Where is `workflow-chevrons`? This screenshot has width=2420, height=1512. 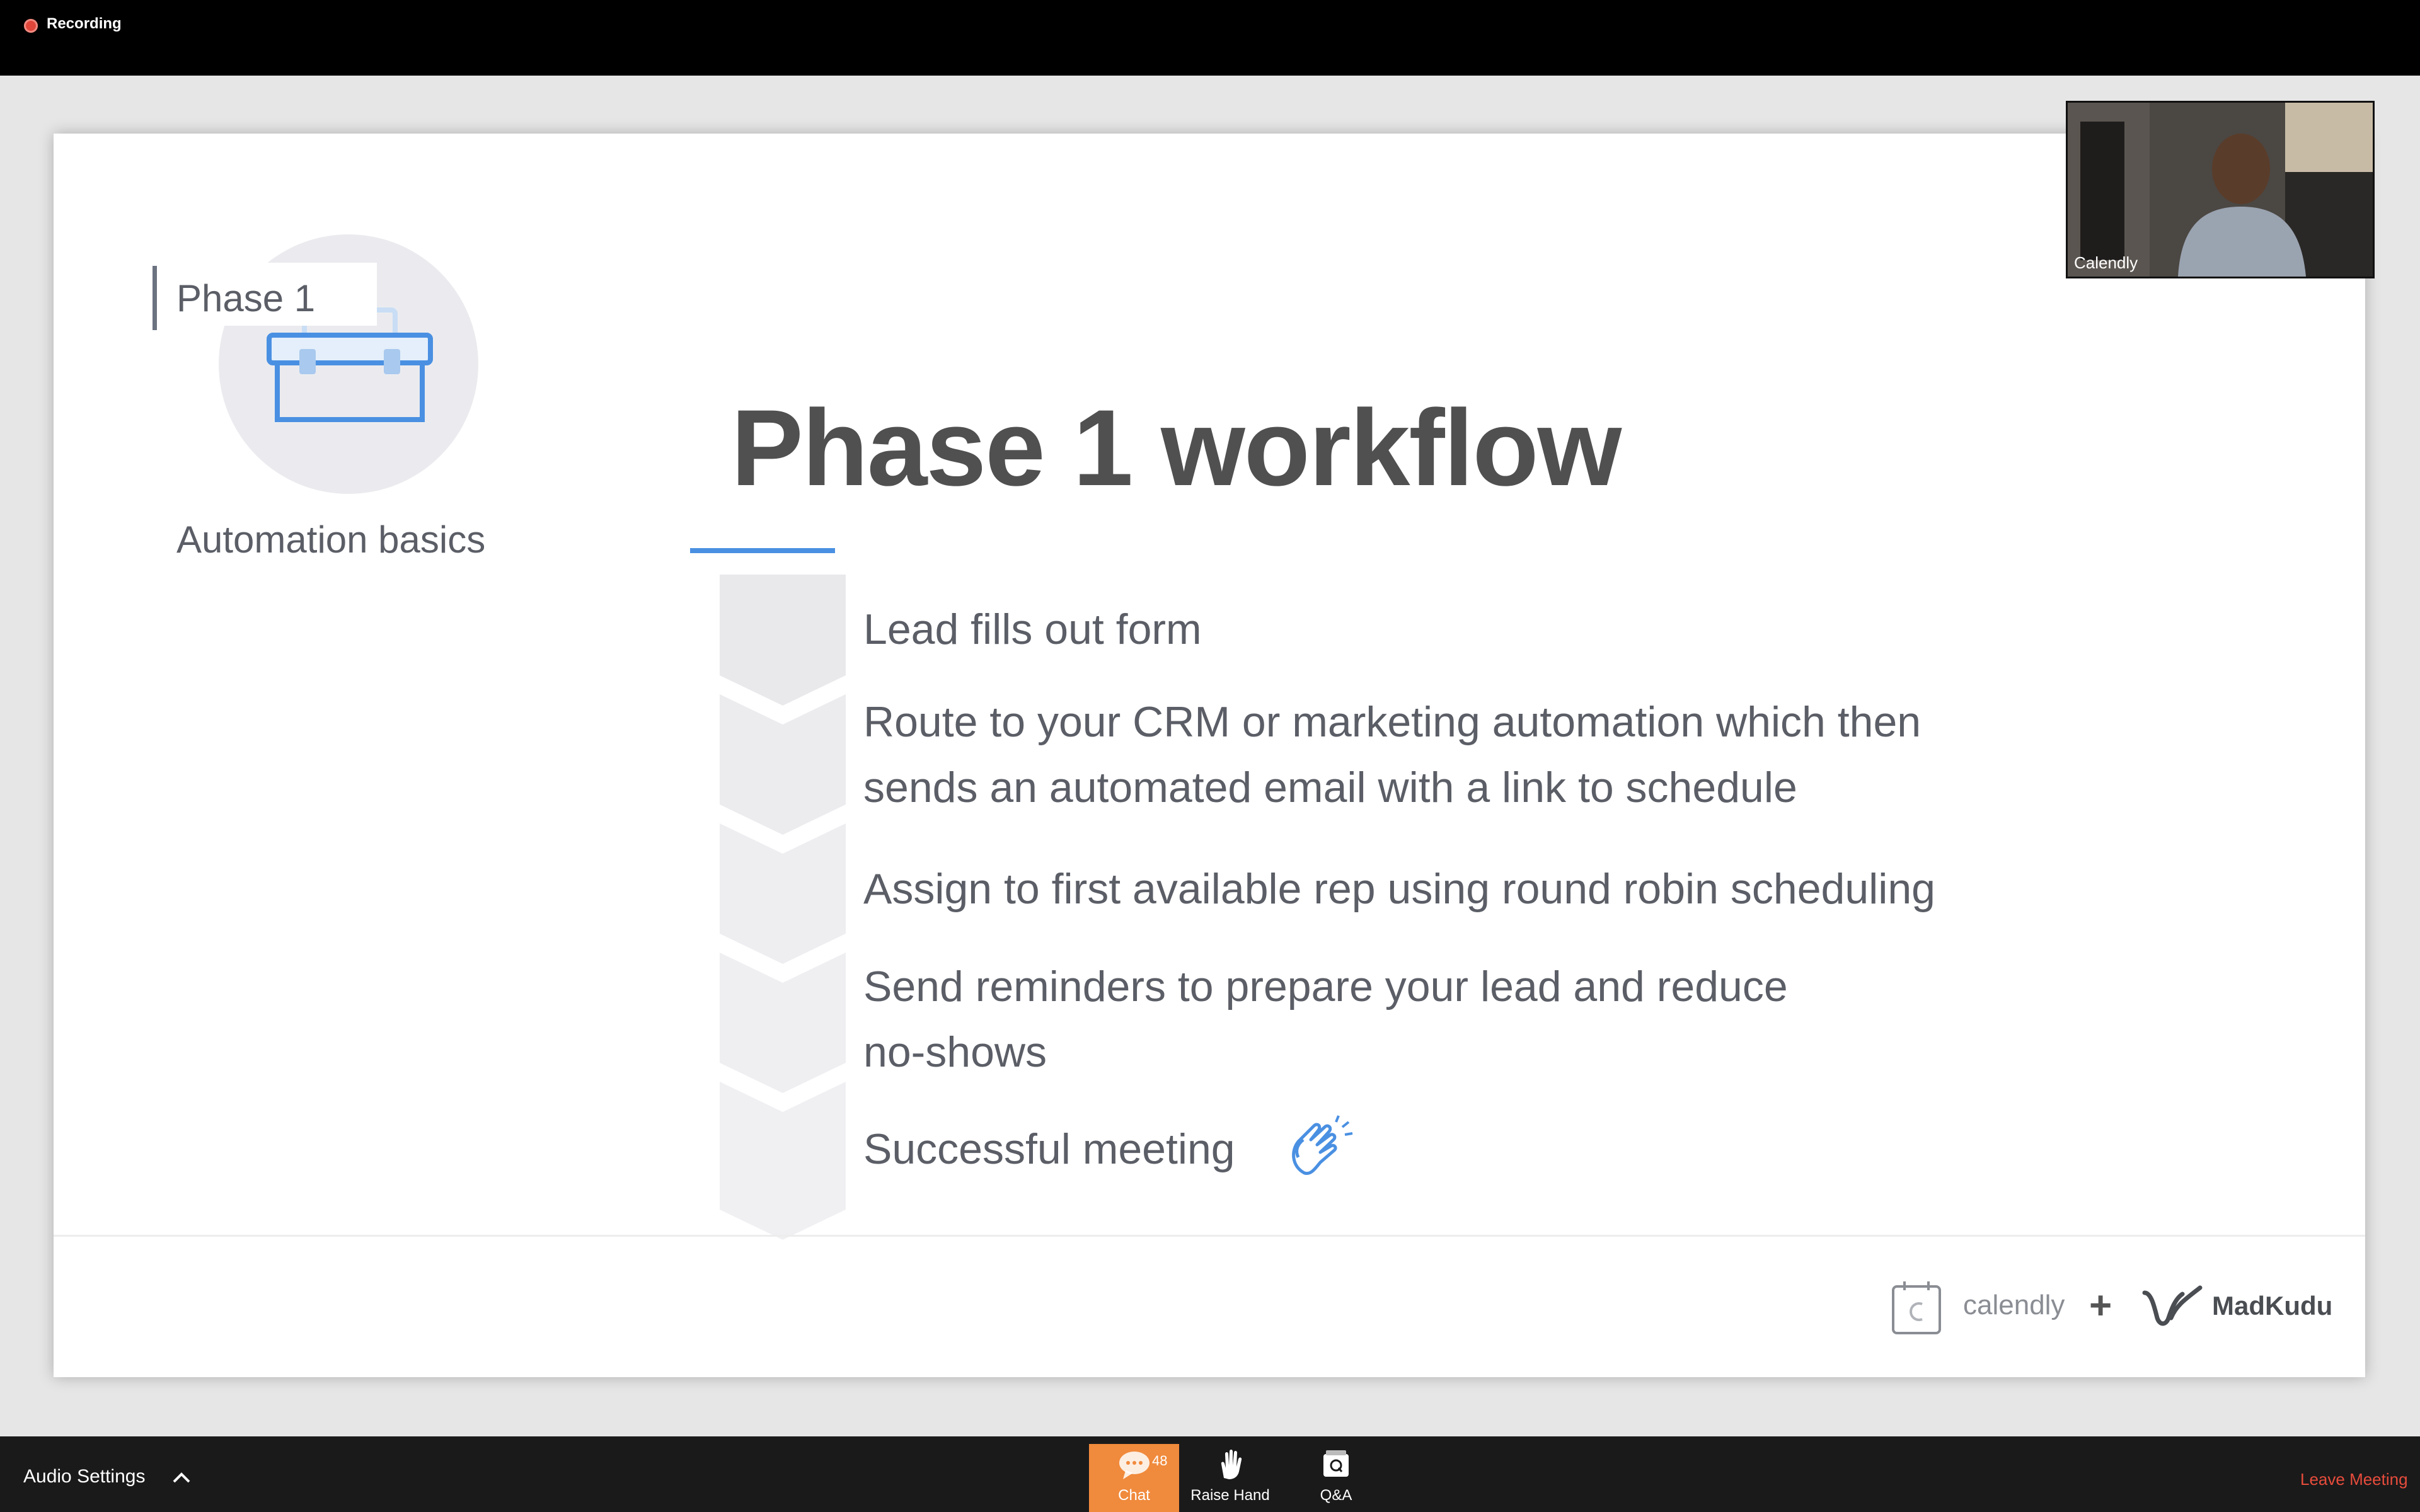
workflow-chevrons is located at coordinates (783, 907).